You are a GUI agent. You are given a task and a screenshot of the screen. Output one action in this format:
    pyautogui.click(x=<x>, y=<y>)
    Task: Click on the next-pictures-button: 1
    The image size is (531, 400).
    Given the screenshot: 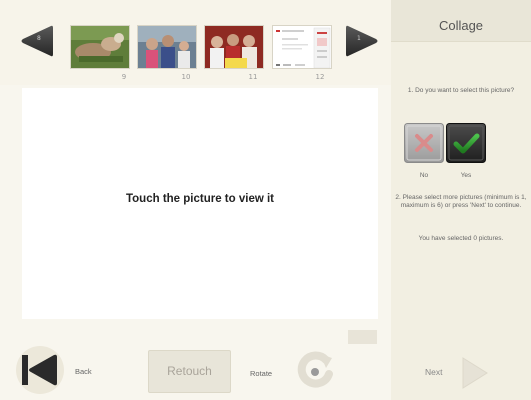 What is the action you would take?
    pyautogui.click(x=362, y=41)
    